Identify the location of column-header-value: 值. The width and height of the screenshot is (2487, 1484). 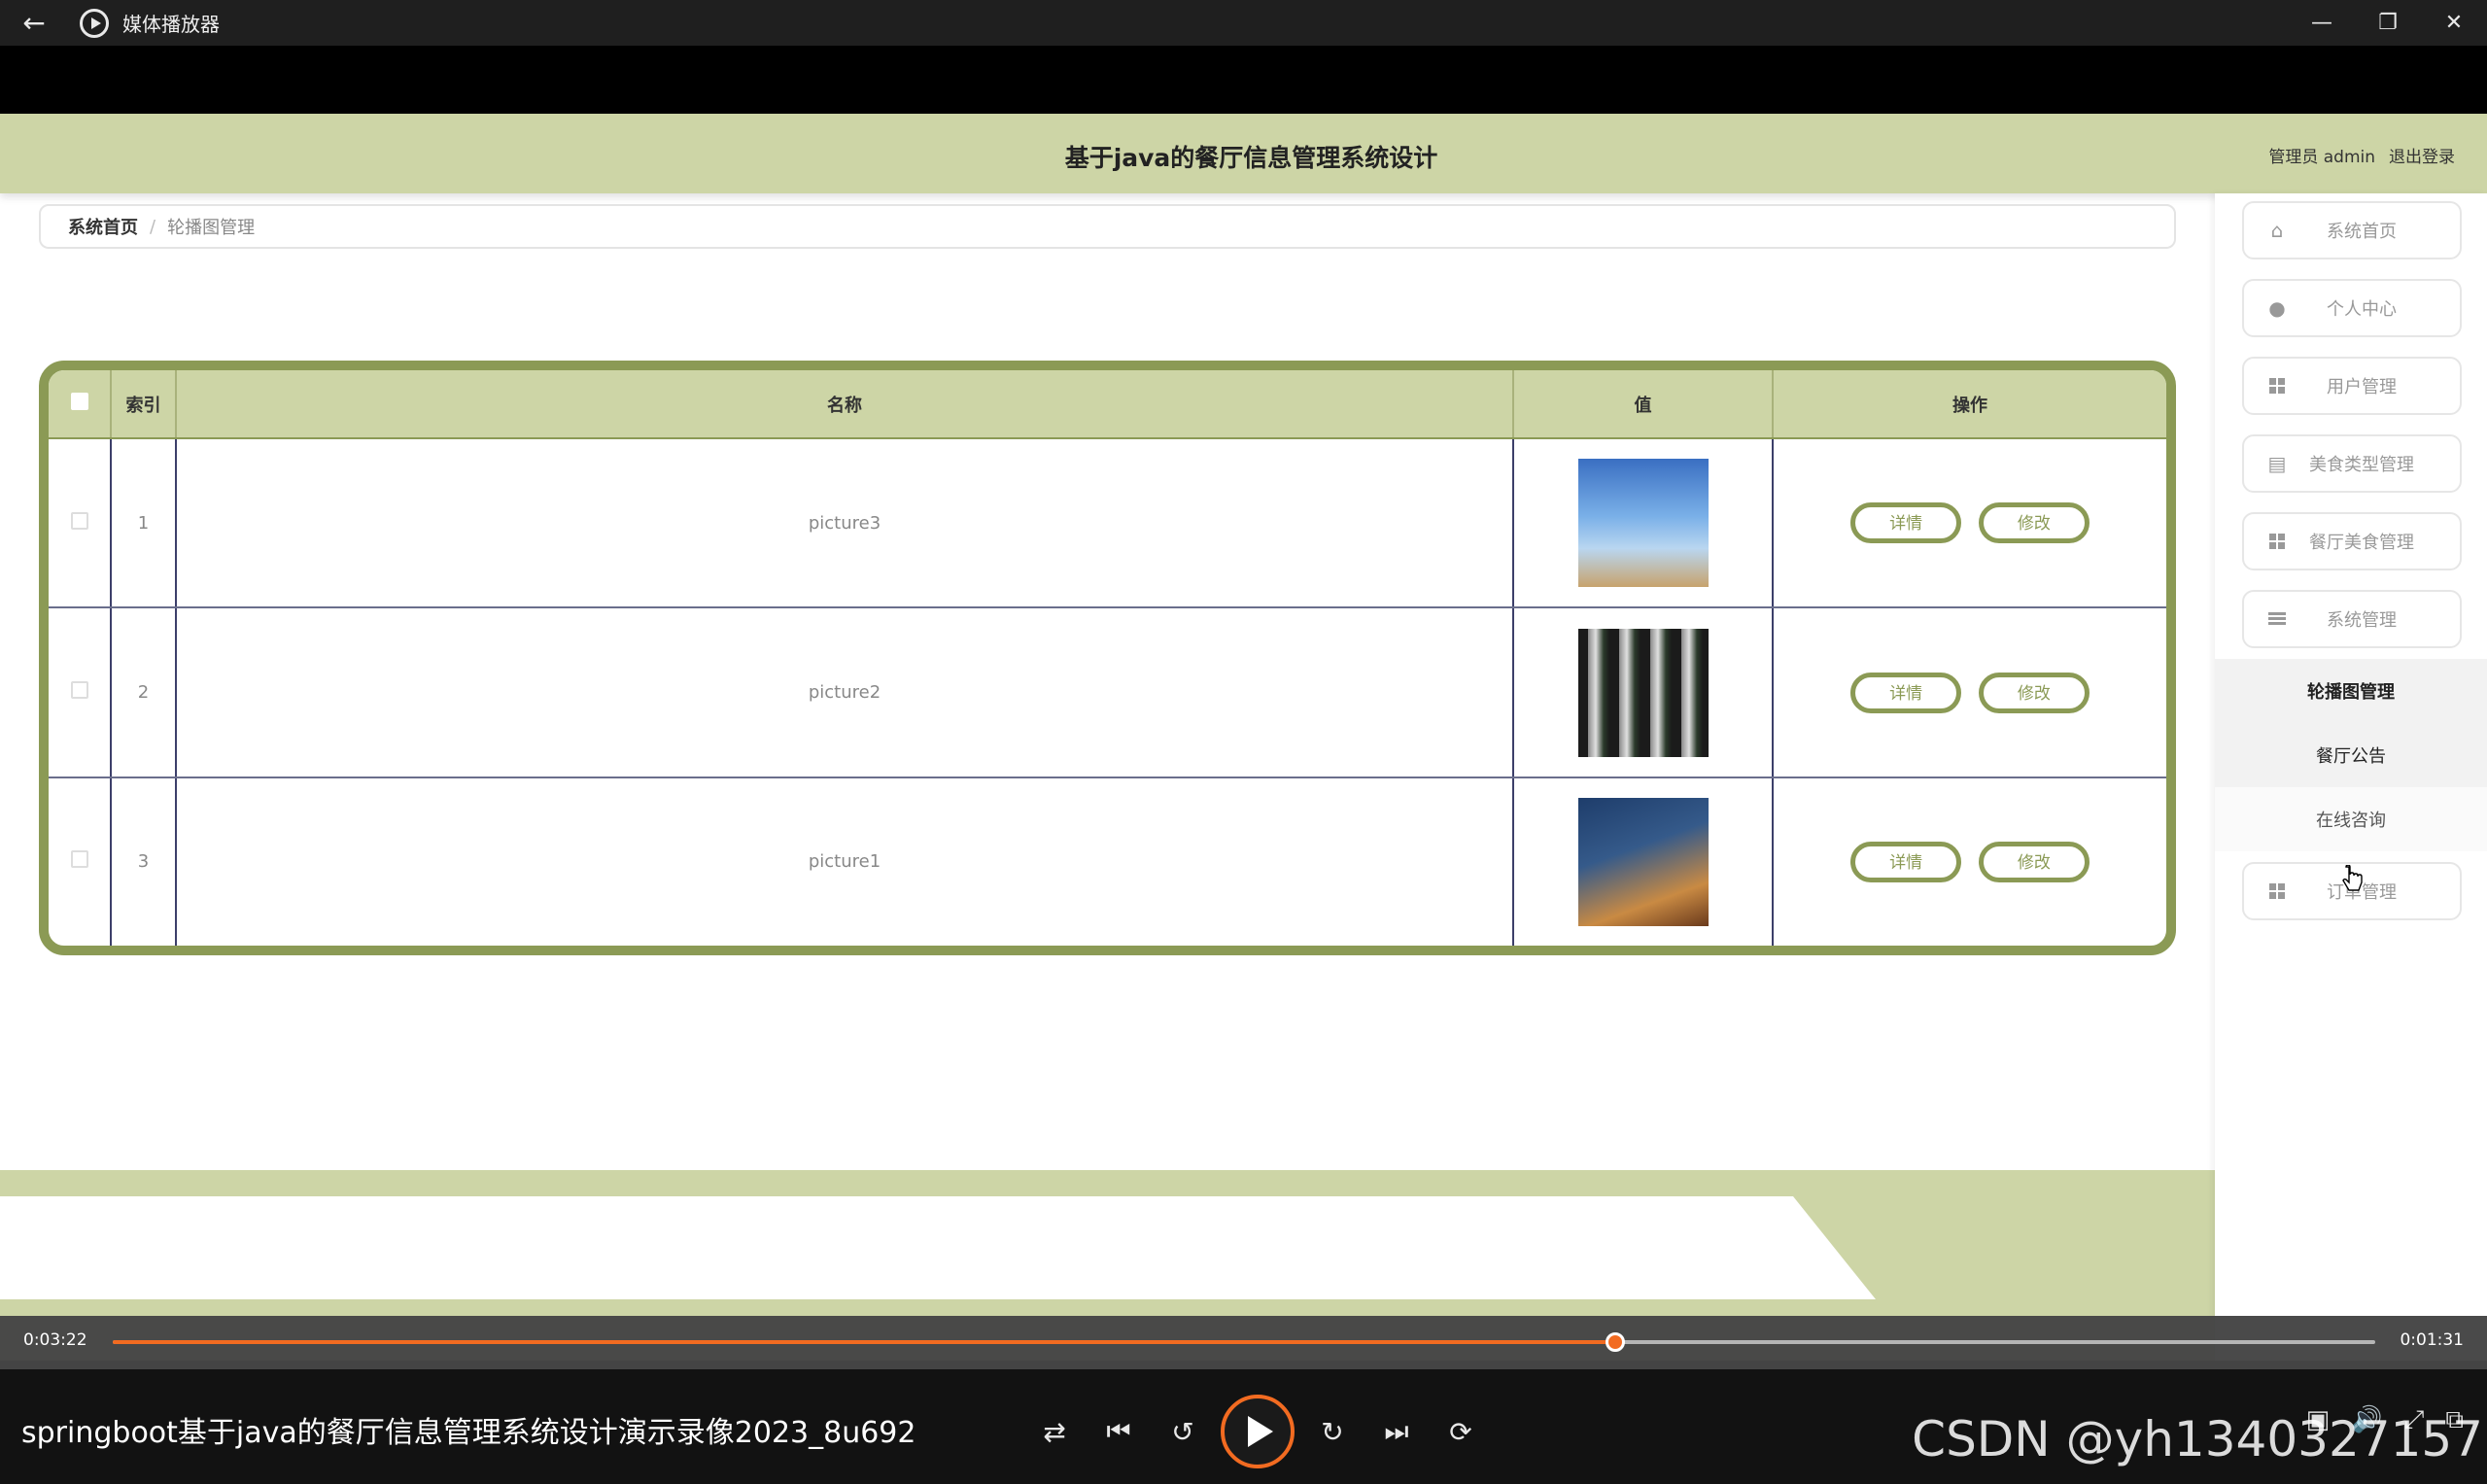
(1643, 404).